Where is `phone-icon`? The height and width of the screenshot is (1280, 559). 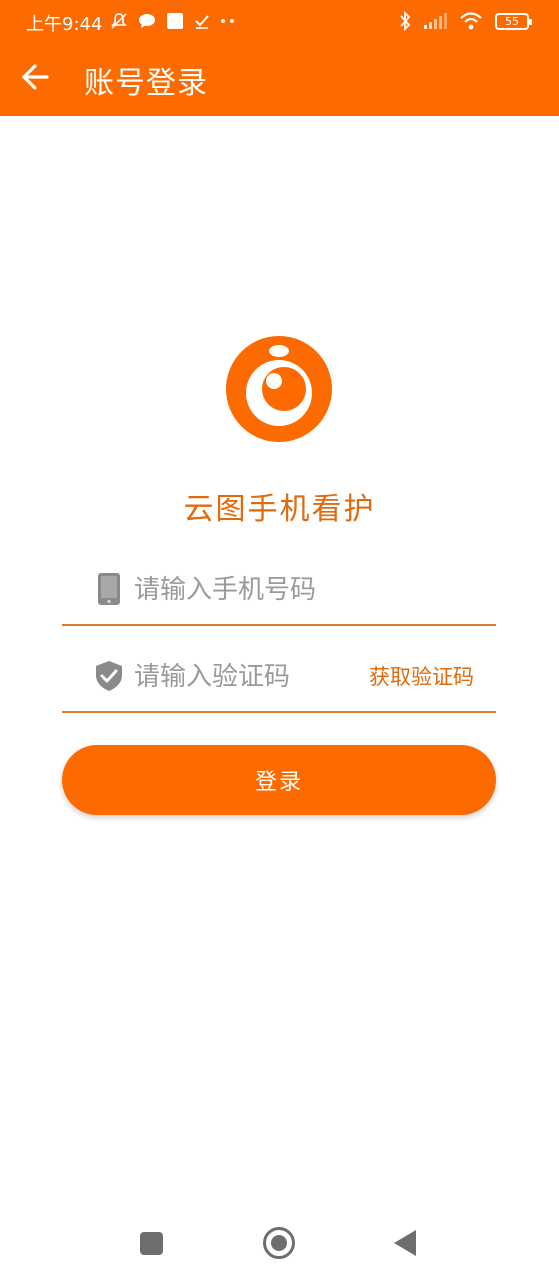
phone-icon is located at coordinates (109, 589).